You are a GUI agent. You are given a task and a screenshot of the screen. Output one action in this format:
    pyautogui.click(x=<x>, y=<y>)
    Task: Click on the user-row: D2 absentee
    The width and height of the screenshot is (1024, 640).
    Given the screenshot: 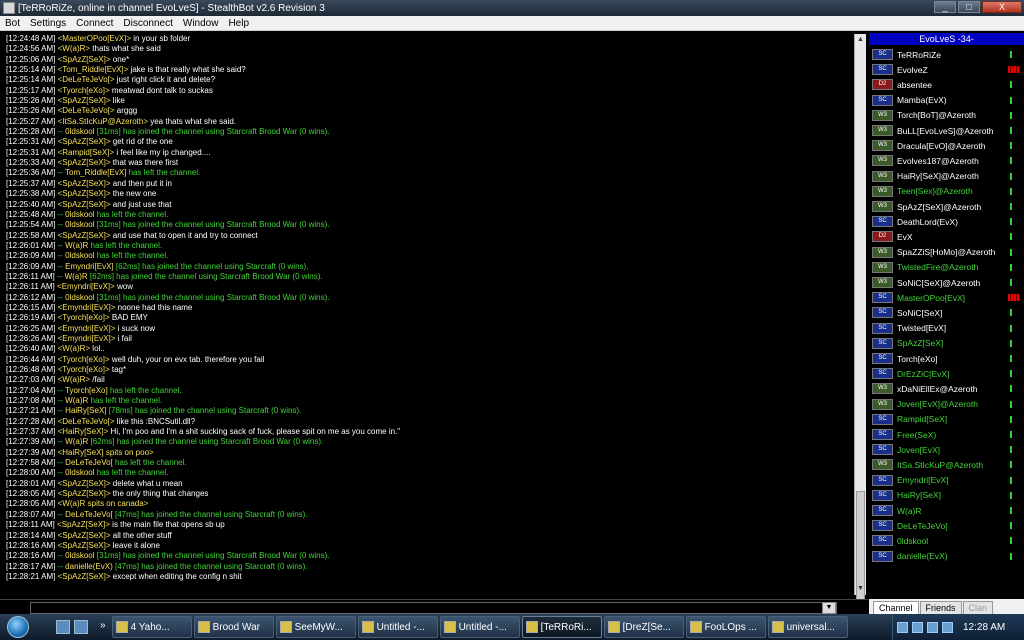 What is the action you would take?
    pyautogui.click(x=946, y=84)
    